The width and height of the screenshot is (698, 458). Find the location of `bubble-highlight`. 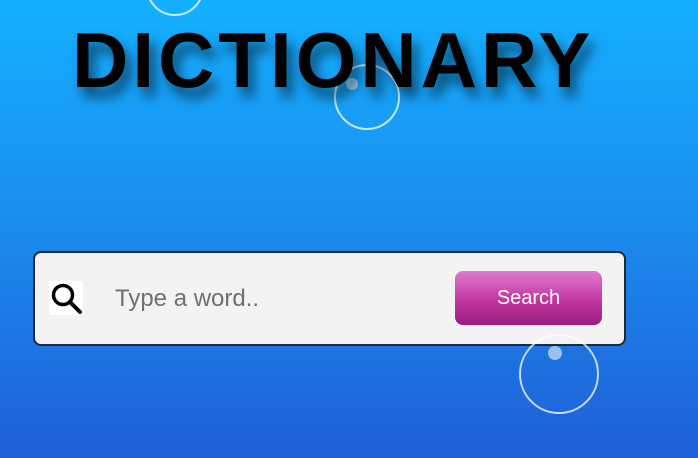

bubble-highlight is located at coordinates (555, 353).